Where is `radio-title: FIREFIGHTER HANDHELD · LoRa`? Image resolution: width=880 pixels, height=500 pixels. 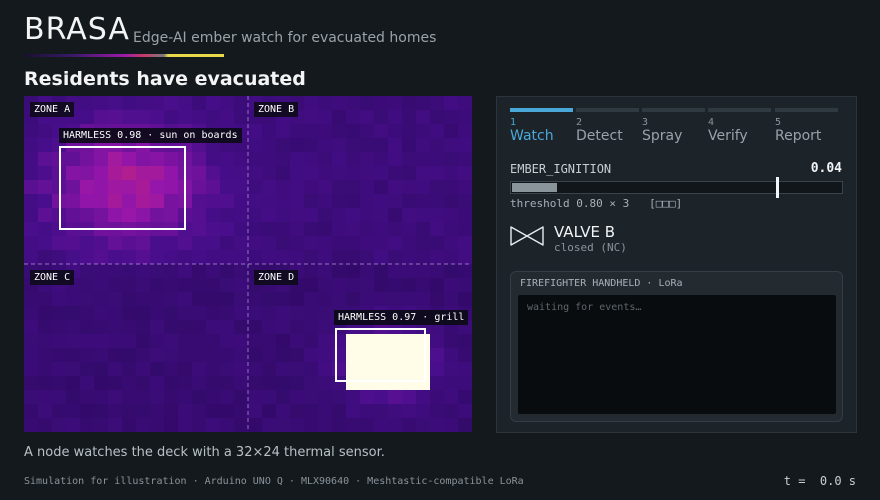 radio-title: FIREFIGHTER HANDHELD · LoRa is located at coordinates (601, 283).